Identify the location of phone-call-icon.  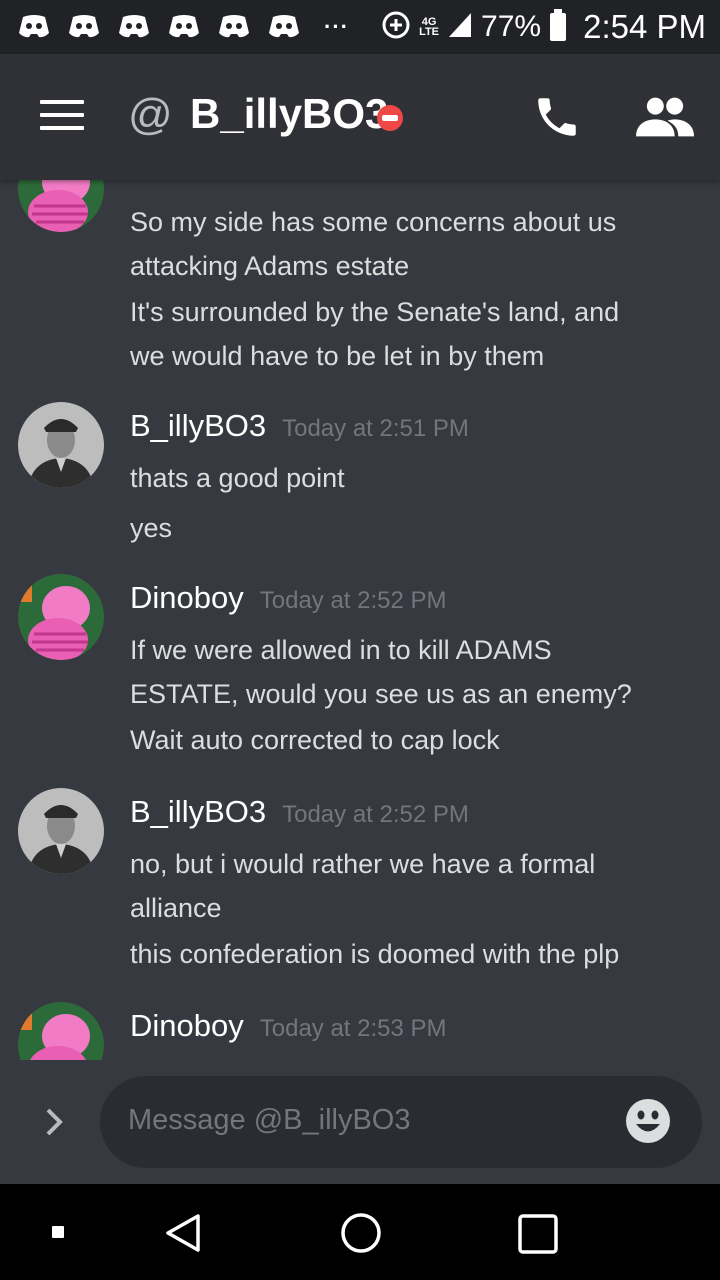
(557, 117).